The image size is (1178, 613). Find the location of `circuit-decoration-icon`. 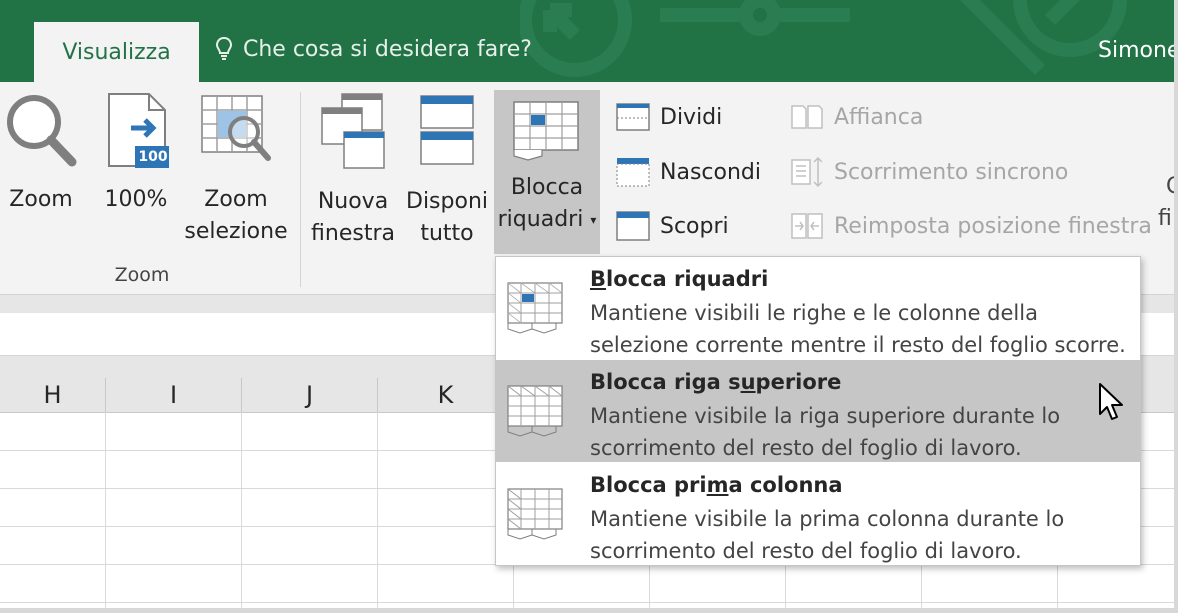

circuit-decoration-icon is located at coordinates (823, 38).